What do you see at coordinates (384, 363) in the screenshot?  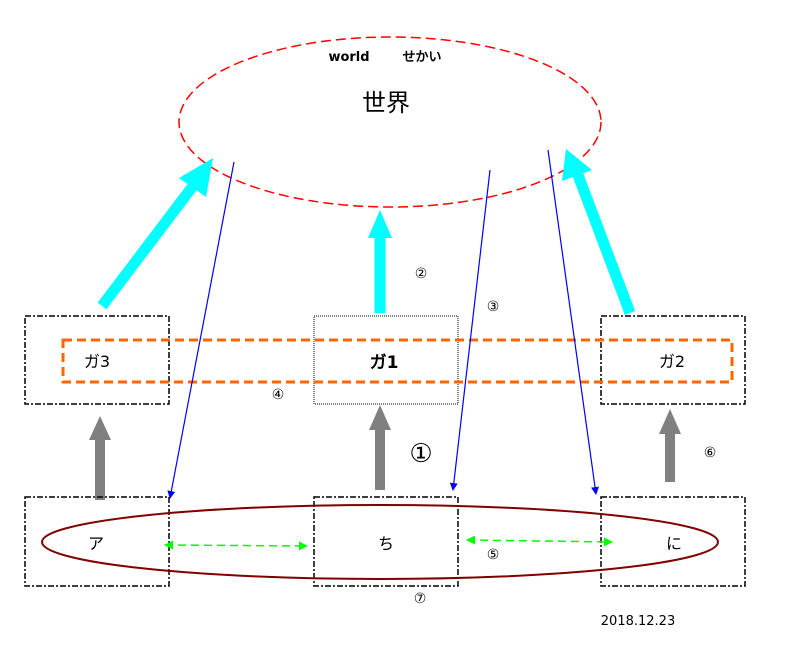 I see `label-ga1: ガ1` at bounding box center [384, 363].